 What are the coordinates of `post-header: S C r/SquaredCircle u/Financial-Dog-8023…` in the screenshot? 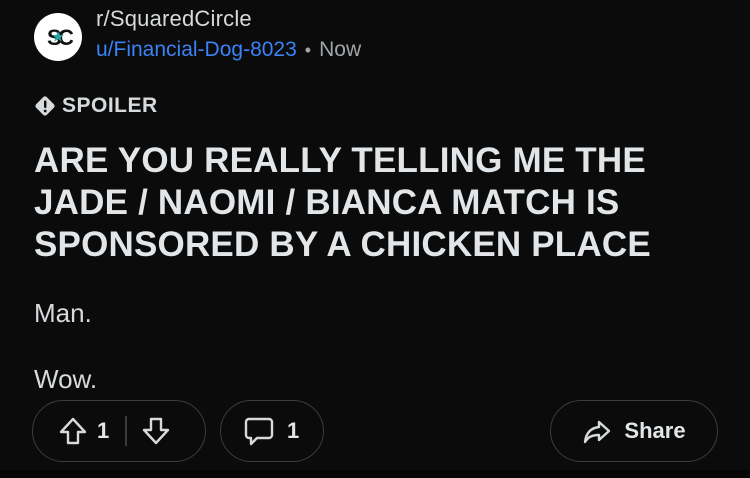 It's located at (197, 39).